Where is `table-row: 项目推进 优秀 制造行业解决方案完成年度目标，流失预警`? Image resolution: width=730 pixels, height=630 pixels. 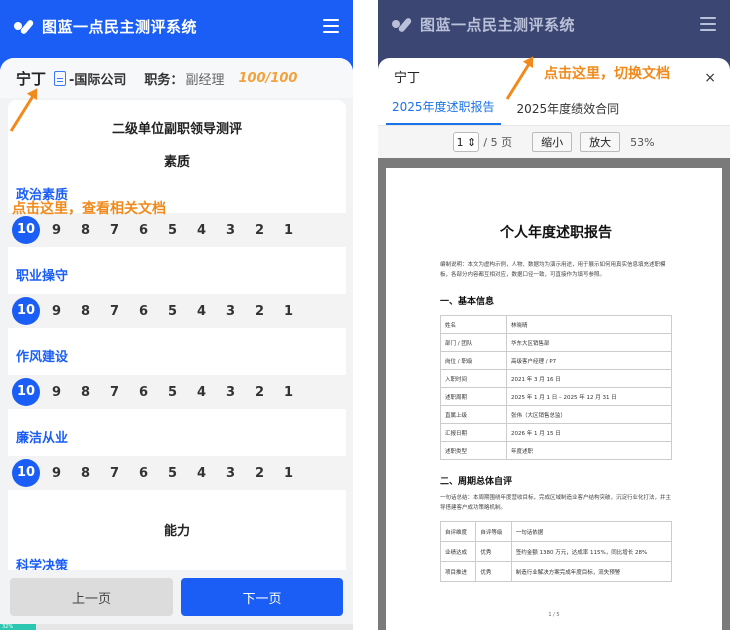
table-row: 项目推进 优秀 制造行业解决方案完成年度目标，流失预警 is located at coordinates (556, 571).